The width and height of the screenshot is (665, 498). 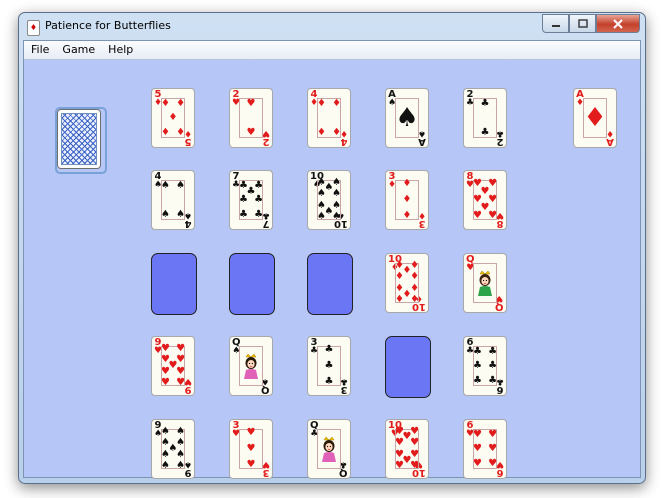 I want to click on tableau-card: 3 ♥ 3 ♥ ♥ ♥ ♥, so click(x=251, y=449).